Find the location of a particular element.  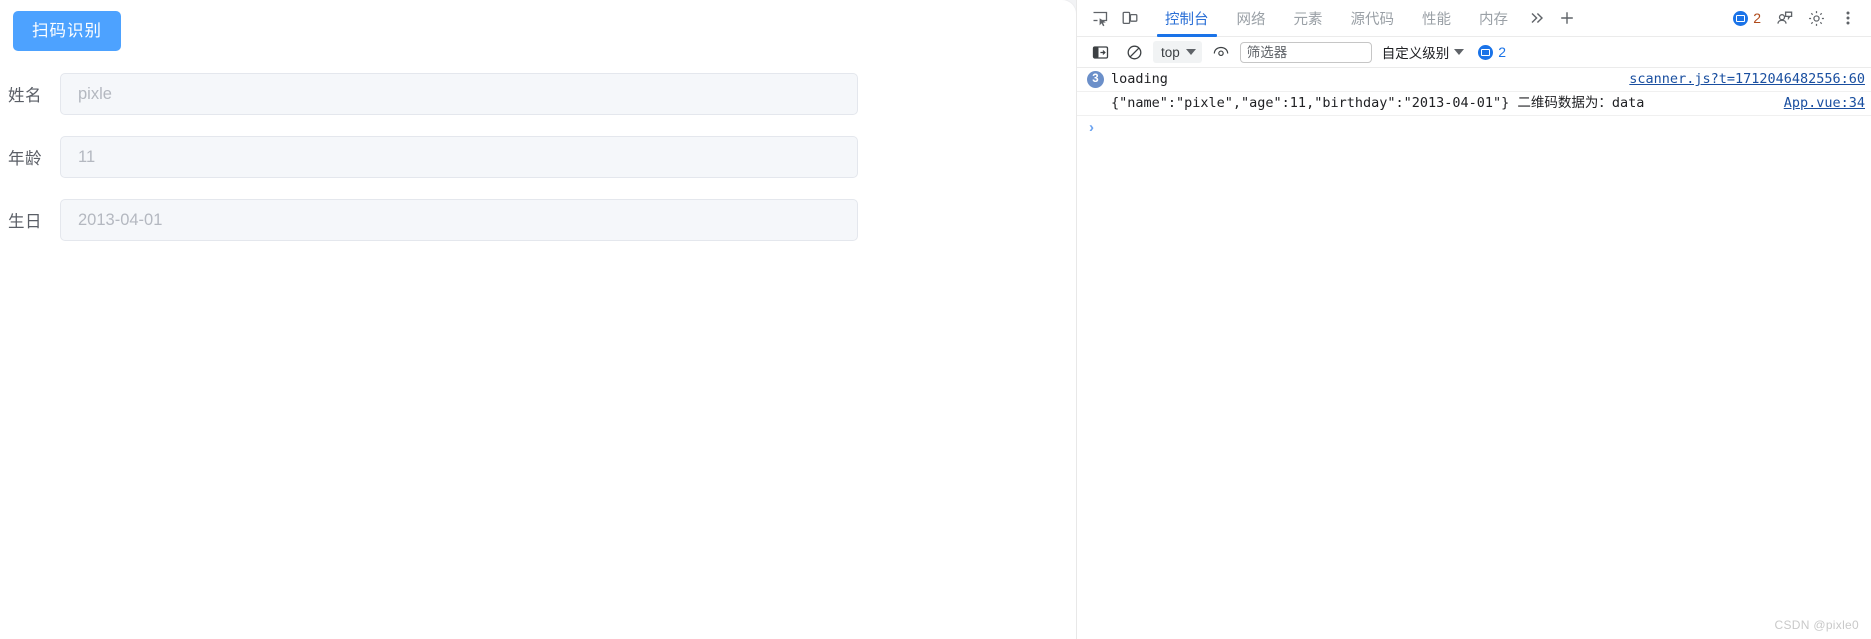

form-row-birthday: 生日 is located at coordinates (538, 220).